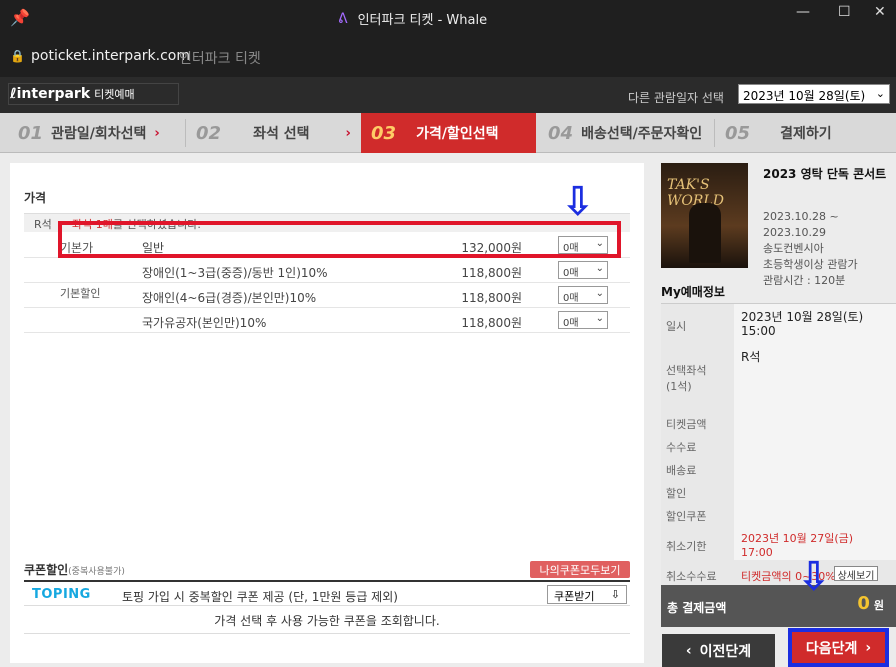 The image size is (896, 667). I want to click on performer-figure, so click(705, 233).